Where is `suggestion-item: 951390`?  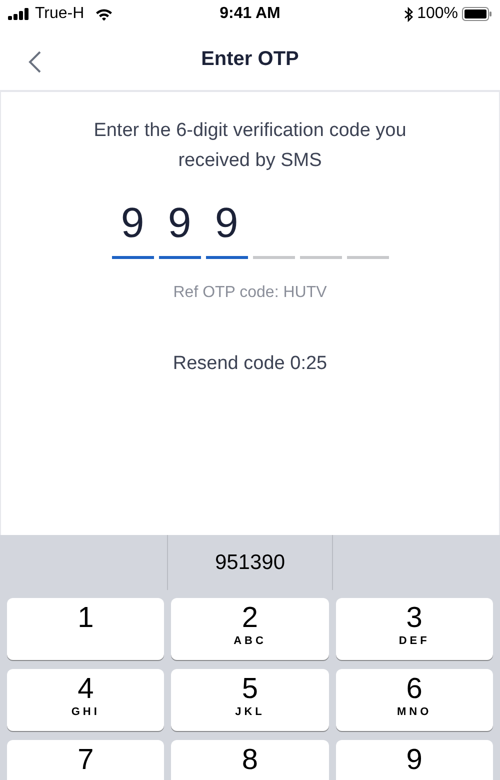
suggestion-item: 951390 is located at coordinates (250, 562).